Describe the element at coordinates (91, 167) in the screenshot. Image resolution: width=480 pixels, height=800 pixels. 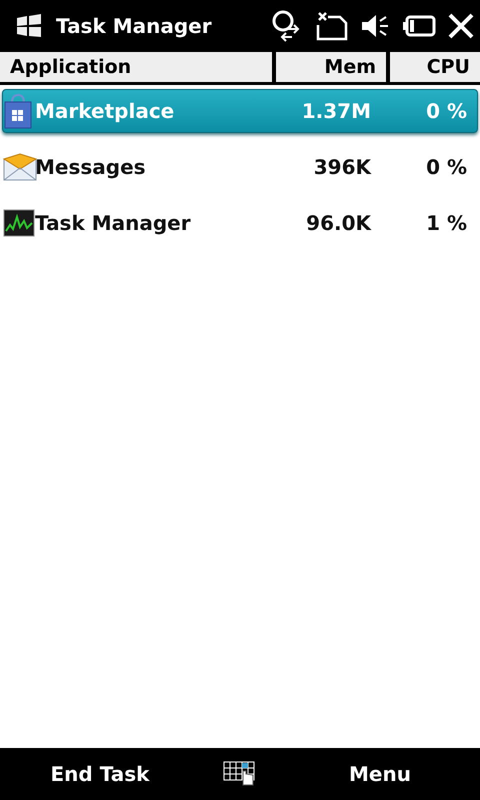
I see `app-name: Messages` at that location.